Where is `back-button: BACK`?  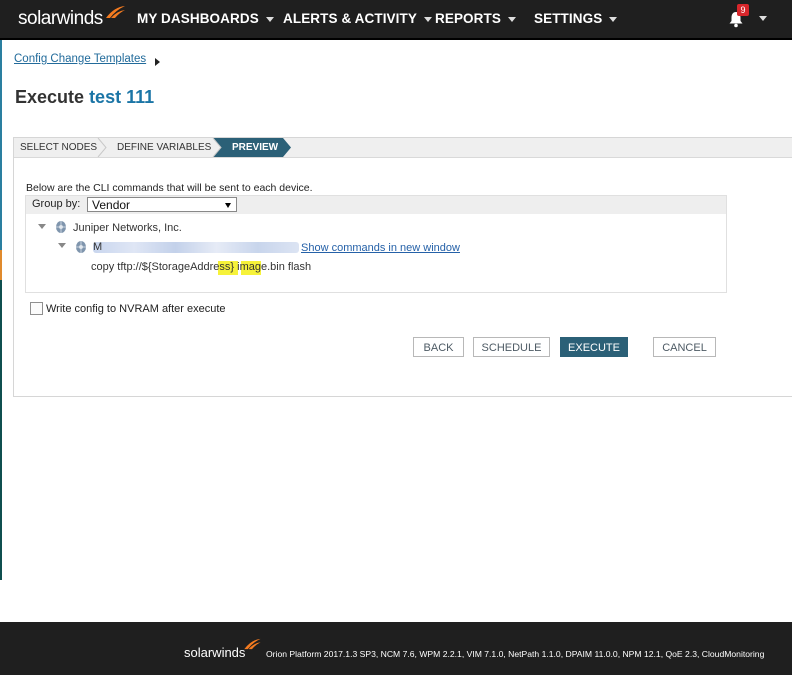 back-button: BACK is located at coordinates (438, 347).